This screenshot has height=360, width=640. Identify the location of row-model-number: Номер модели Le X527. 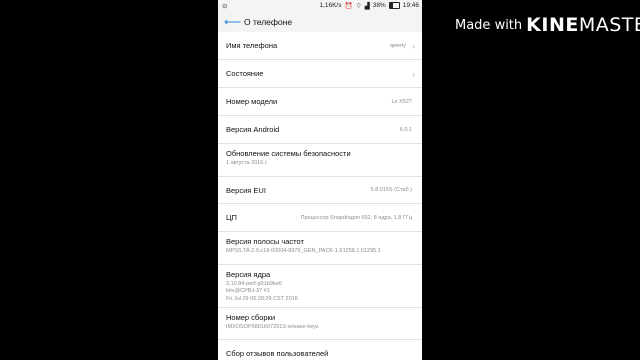
(320, 102).